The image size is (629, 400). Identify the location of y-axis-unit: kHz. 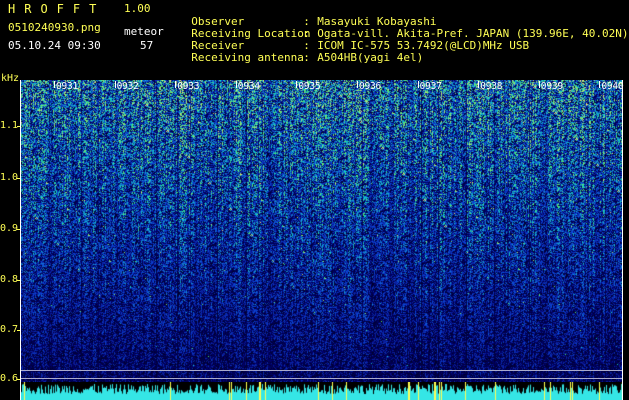
(10, 78).